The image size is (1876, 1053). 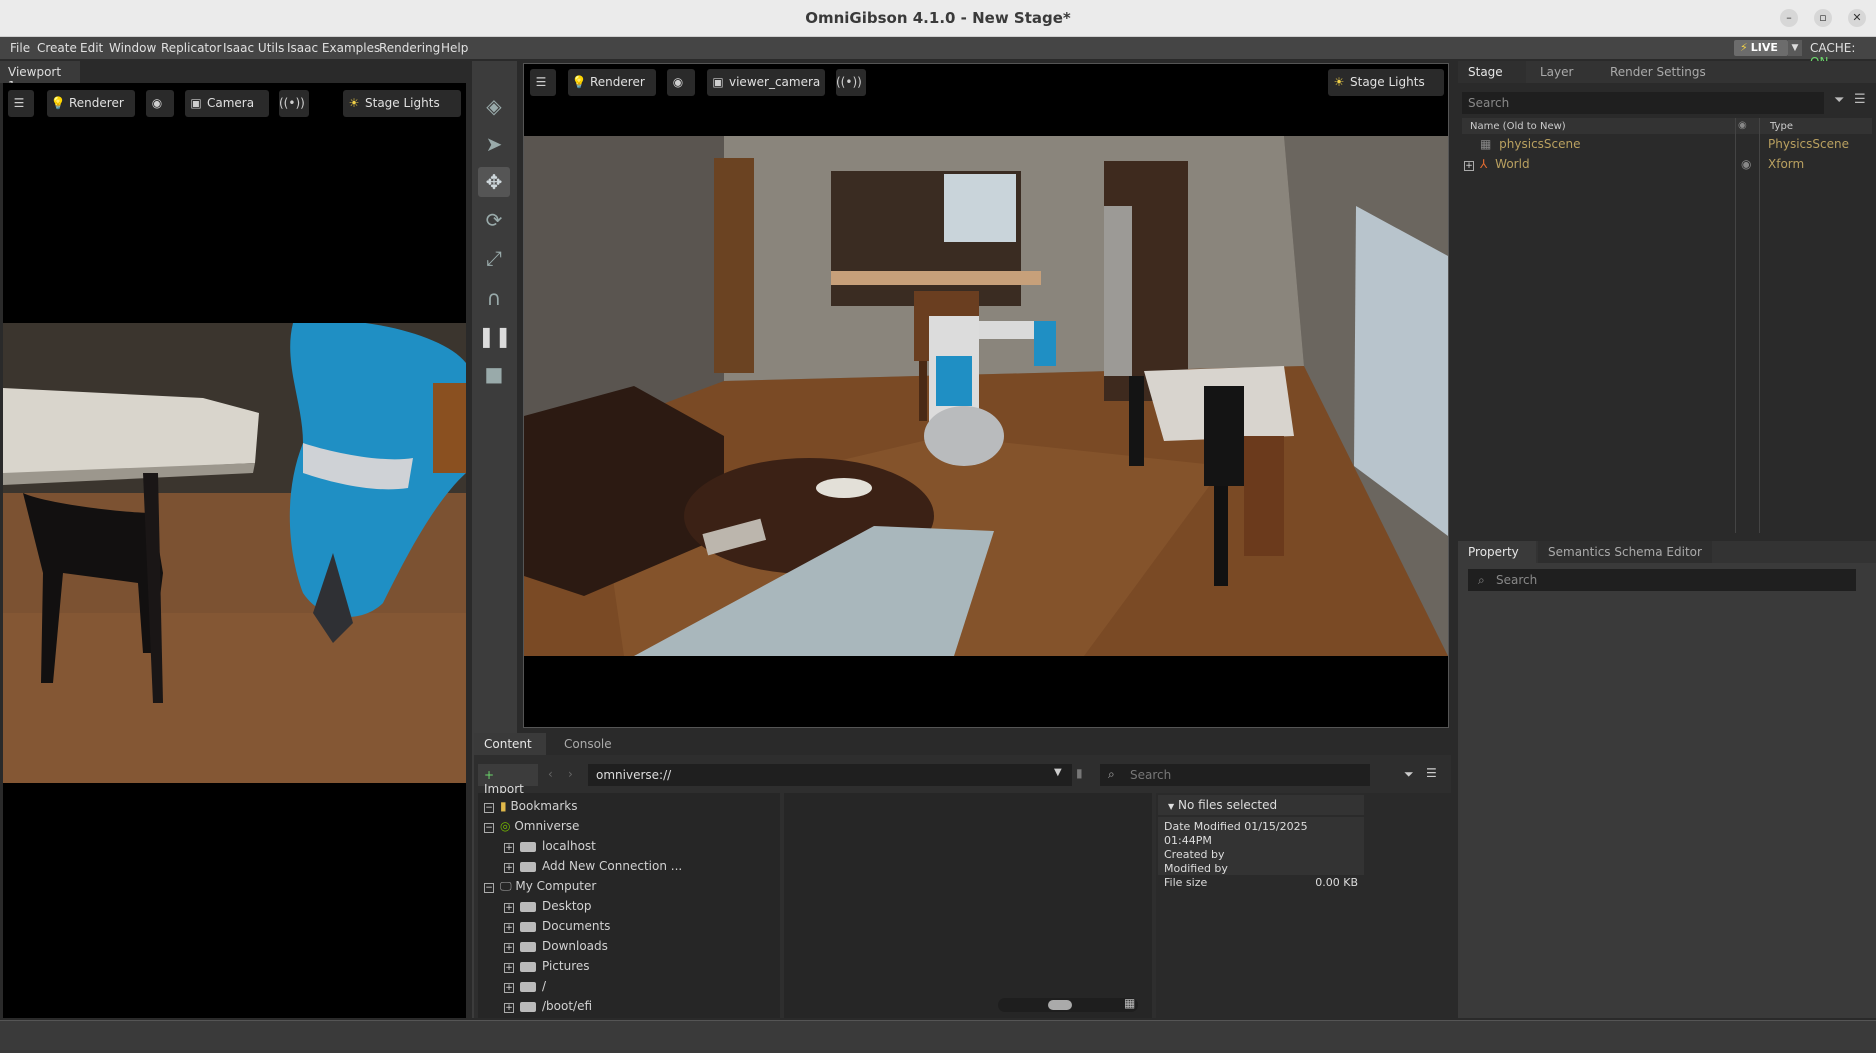 What do you see at coordinates (550, 846) in the screenshot?
I see `tree-item-localhost: + localhost` at bounding box center [550, 846].